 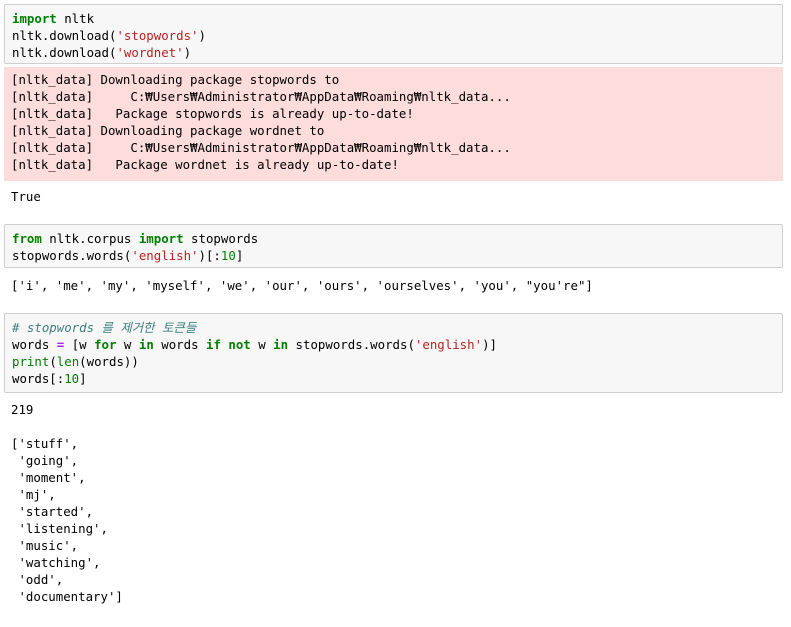 I want to click on code-line: import nltk, so click(x=393, y=18).